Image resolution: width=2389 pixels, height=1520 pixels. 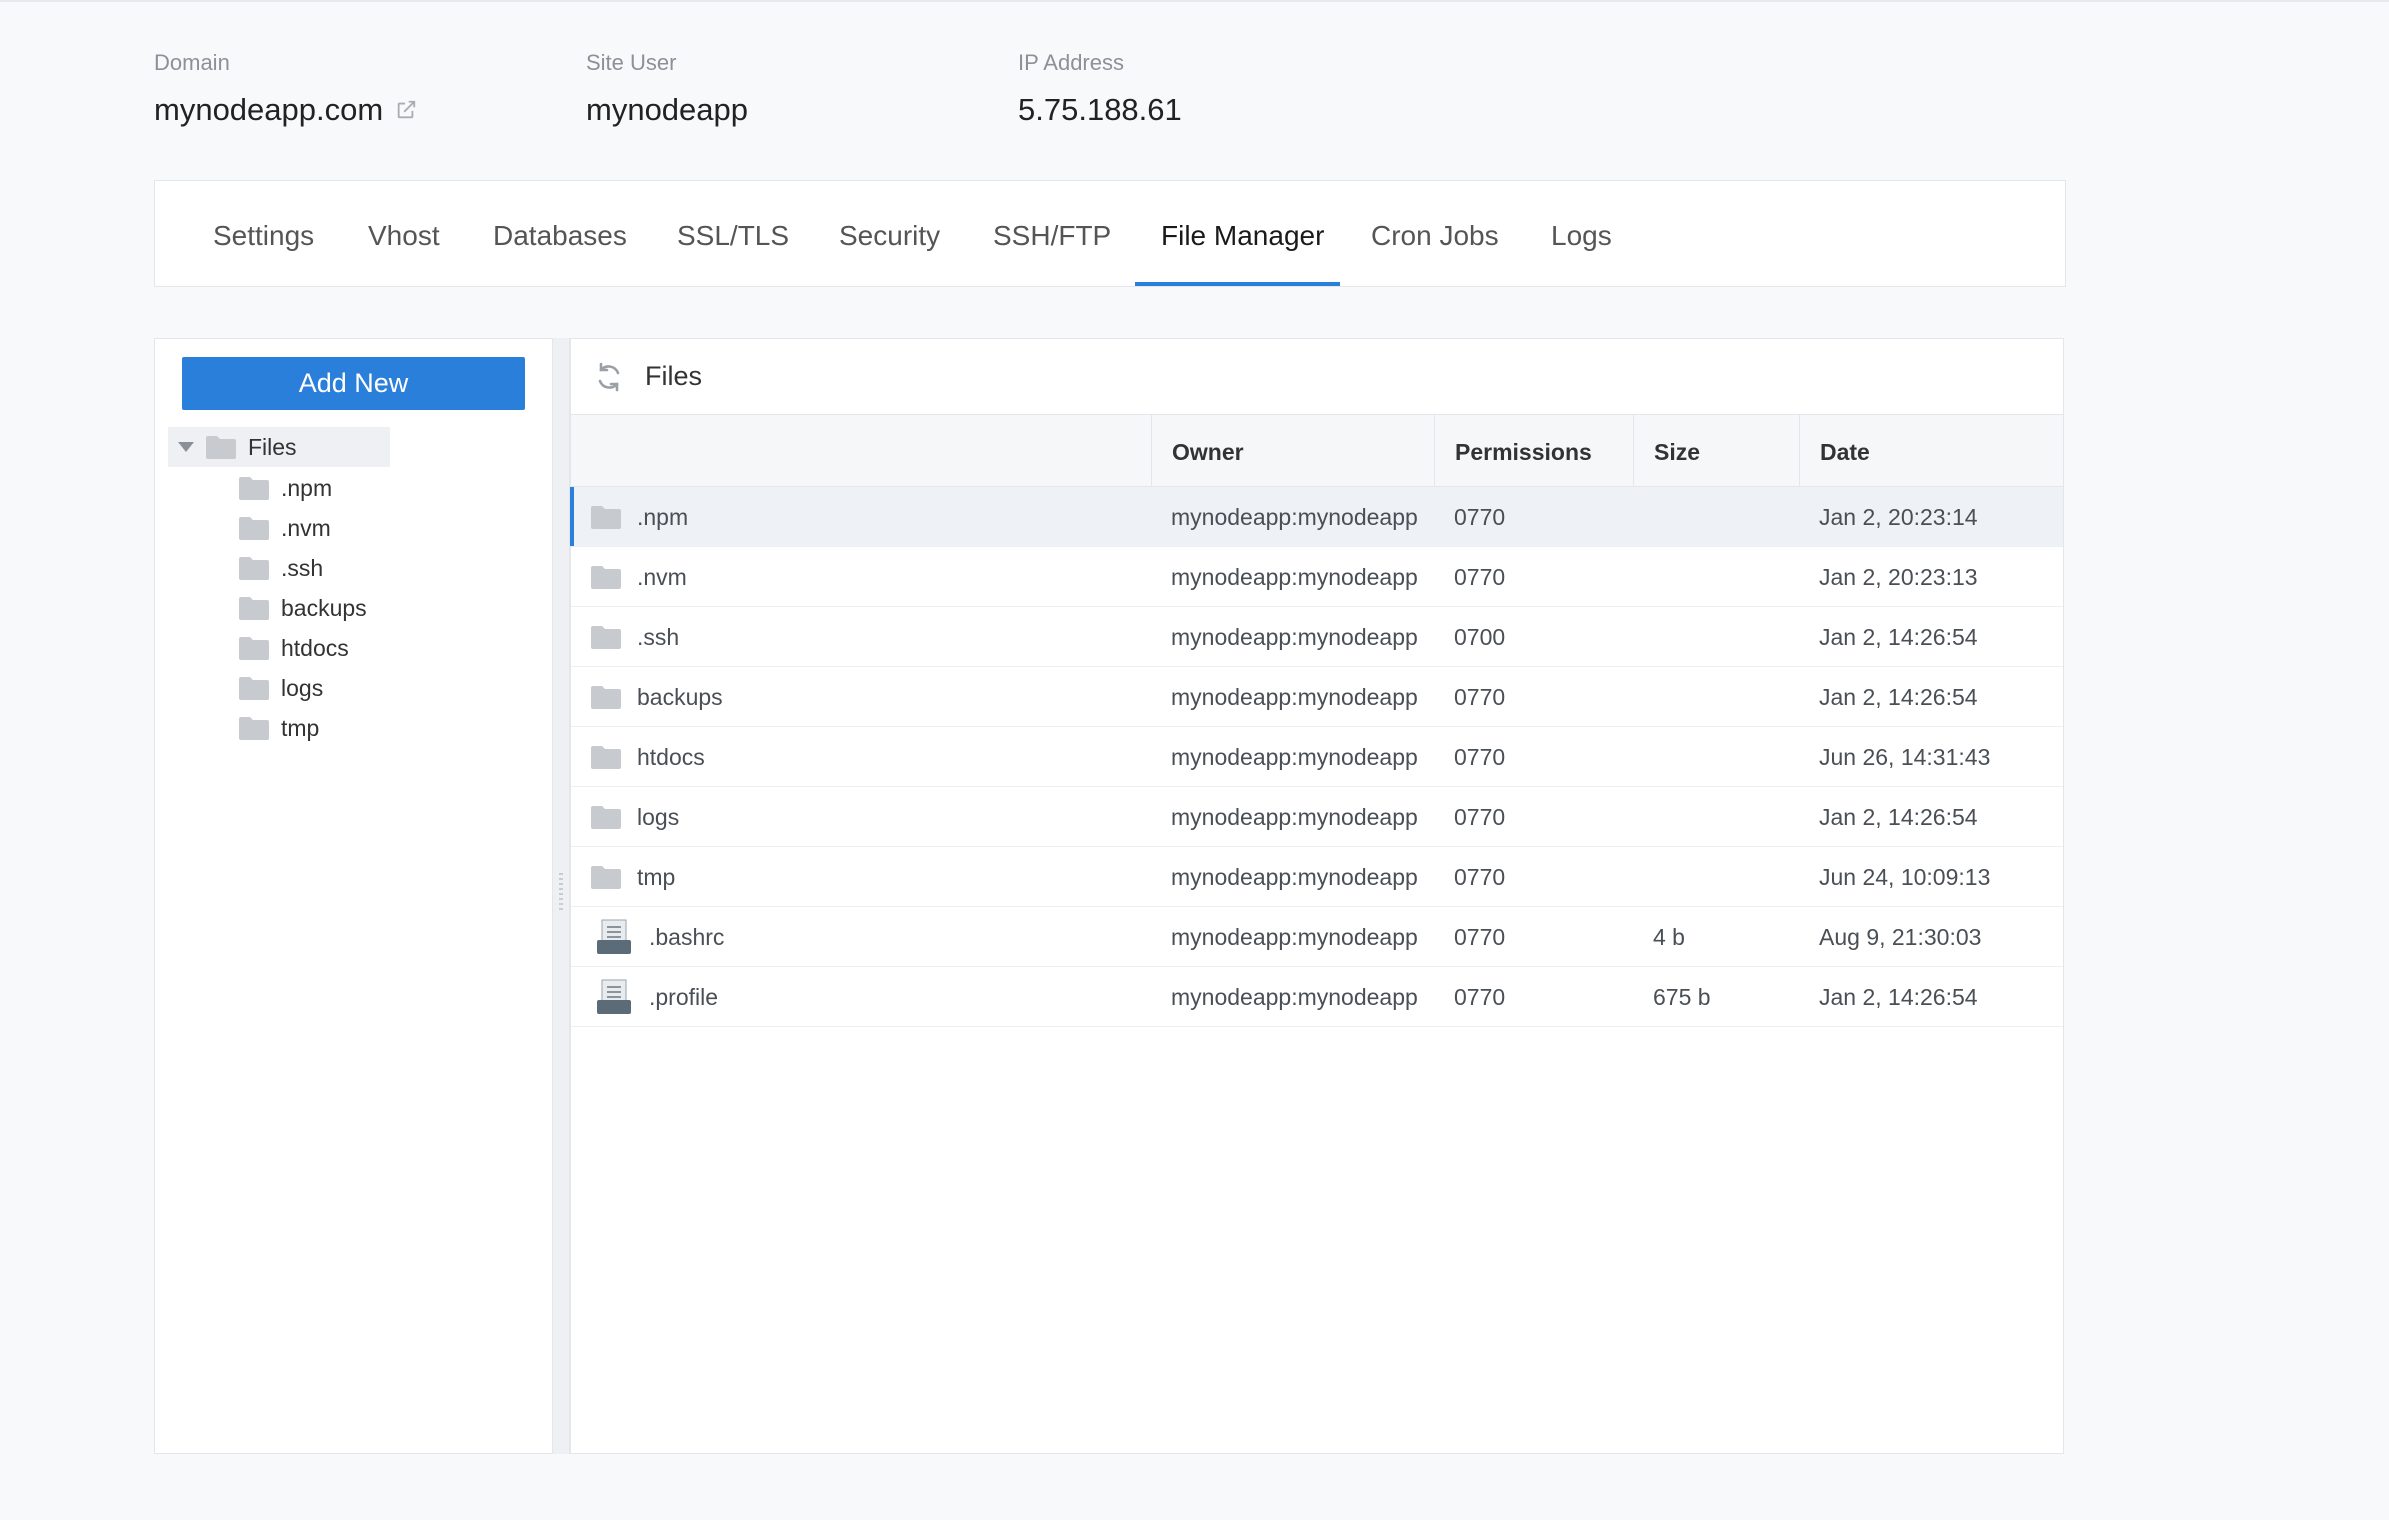 What do you see at coordinates (1052, 233) in the screenshot?
I see `tab-ssh-ftp: SSH/FTP` at bounding box center [1052, 233].